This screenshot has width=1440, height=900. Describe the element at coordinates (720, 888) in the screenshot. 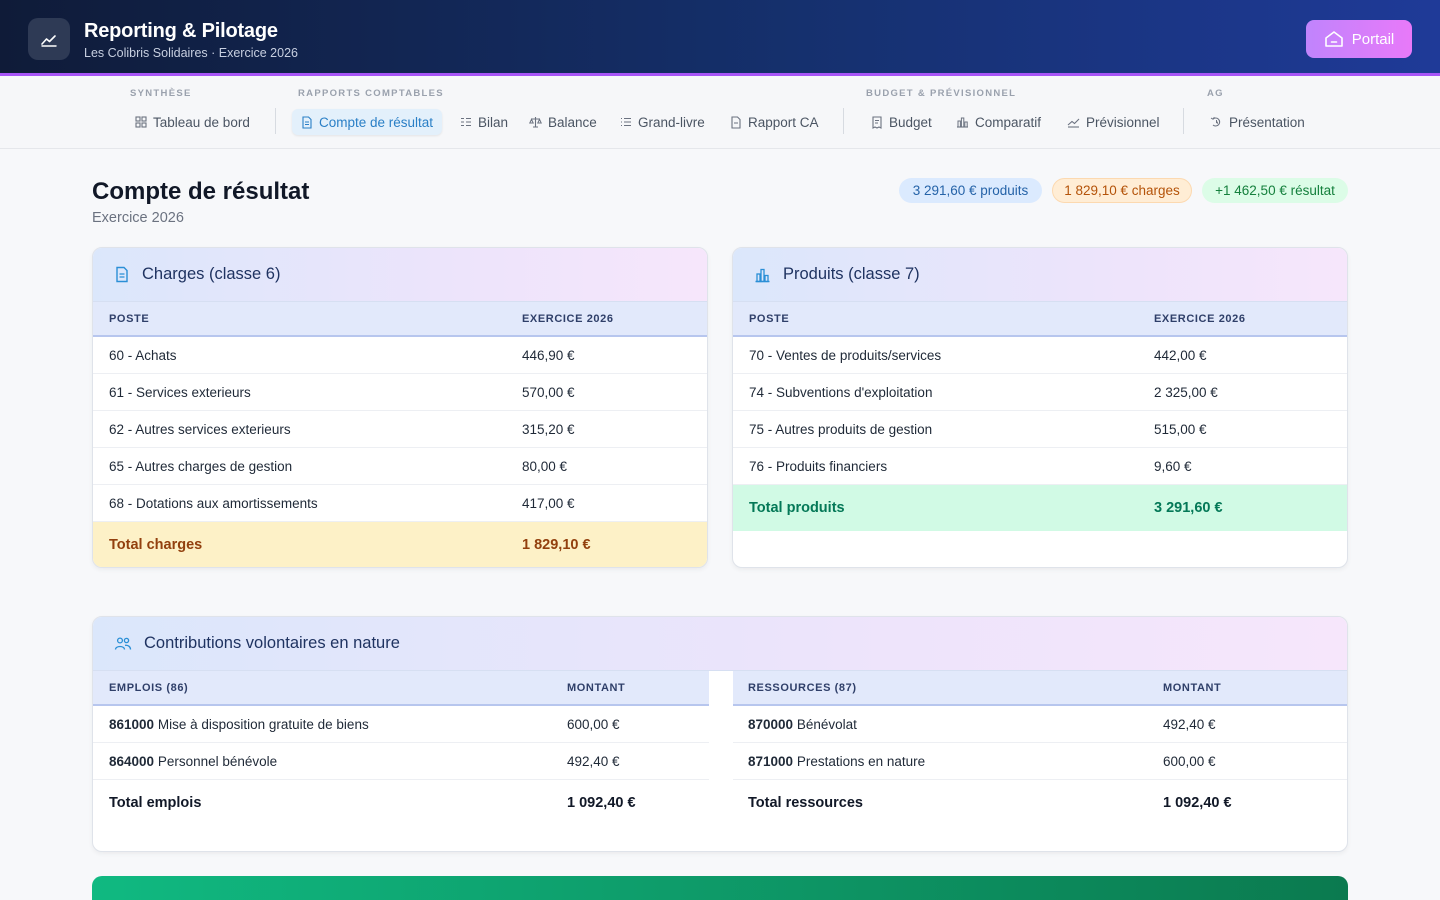

I see `result-banner` at that location.